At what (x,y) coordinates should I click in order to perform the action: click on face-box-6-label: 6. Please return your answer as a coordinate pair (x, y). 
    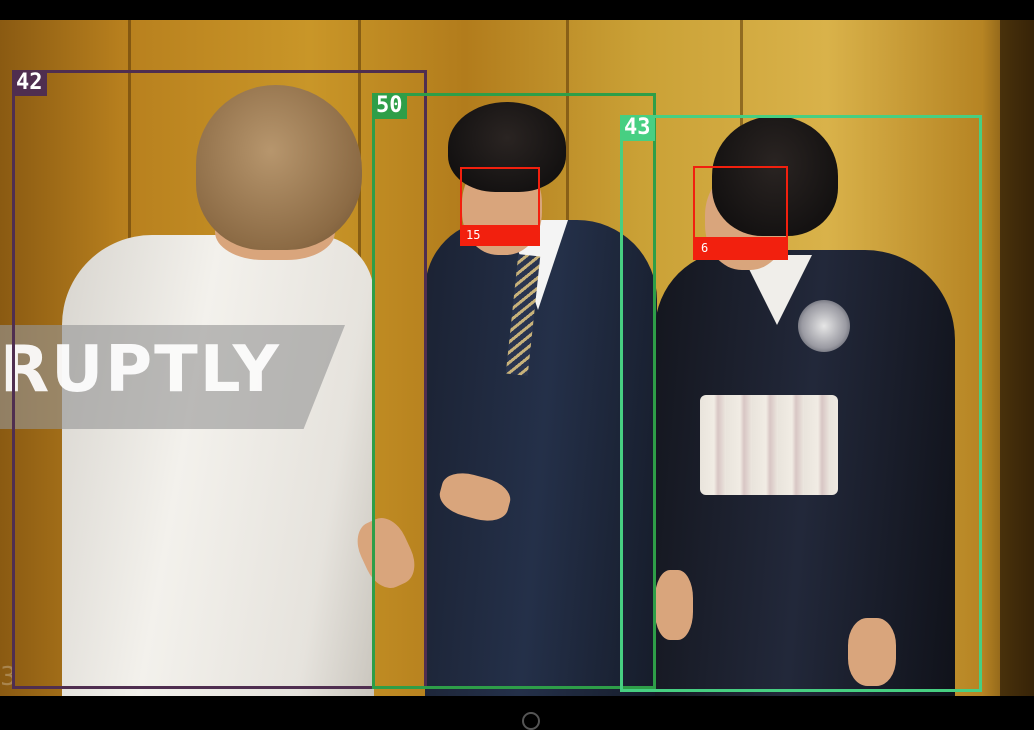
    Looking at the image, I should click on (740, 248).